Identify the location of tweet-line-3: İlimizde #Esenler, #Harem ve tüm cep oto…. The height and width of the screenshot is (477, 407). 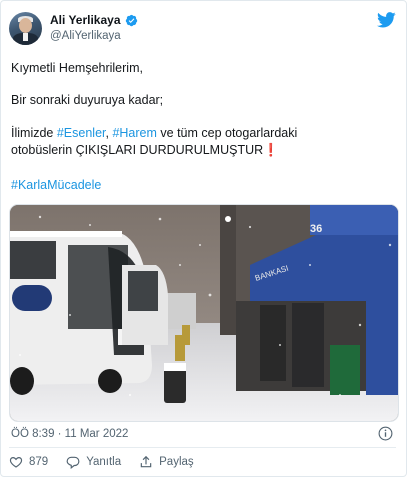
(203, 133).